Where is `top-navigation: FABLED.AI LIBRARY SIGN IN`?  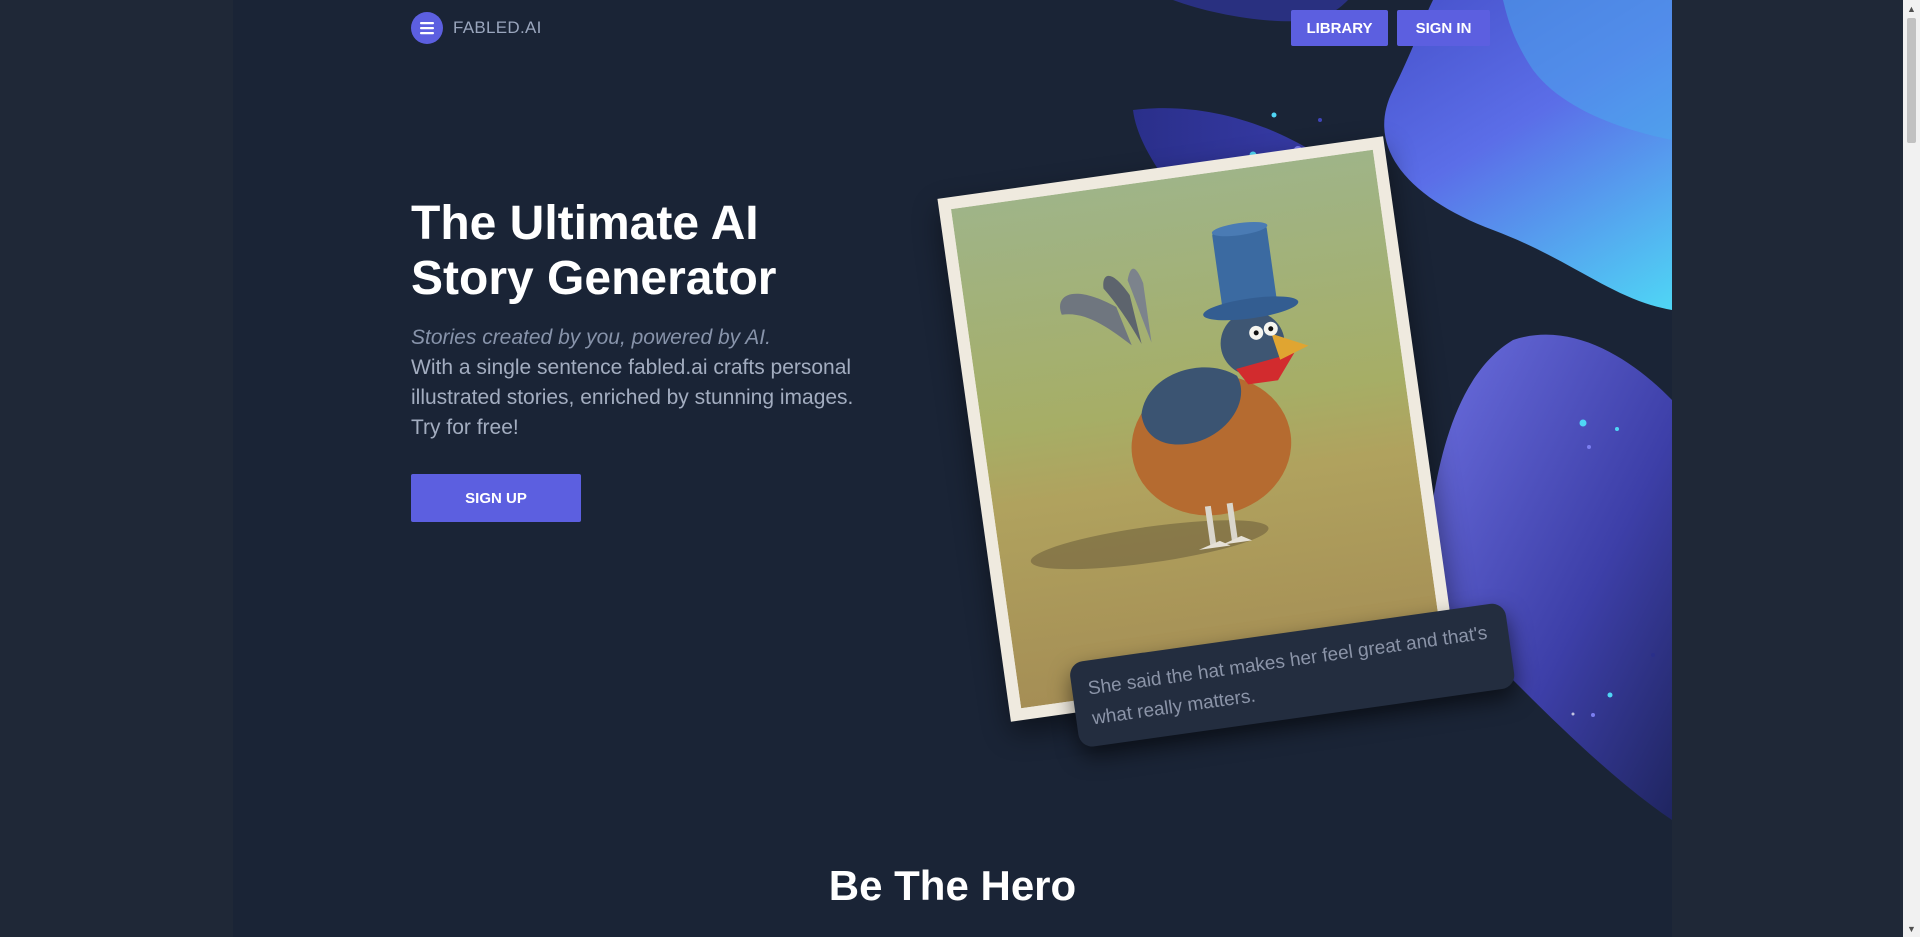 top-navigation: FABLED.AI LIBRARY SIGN IN is located at coordinates (952, 28).